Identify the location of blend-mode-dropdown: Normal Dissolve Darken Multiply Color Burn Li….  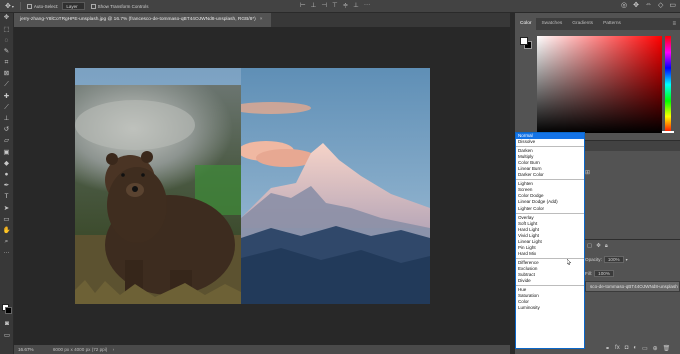
(550, 240).